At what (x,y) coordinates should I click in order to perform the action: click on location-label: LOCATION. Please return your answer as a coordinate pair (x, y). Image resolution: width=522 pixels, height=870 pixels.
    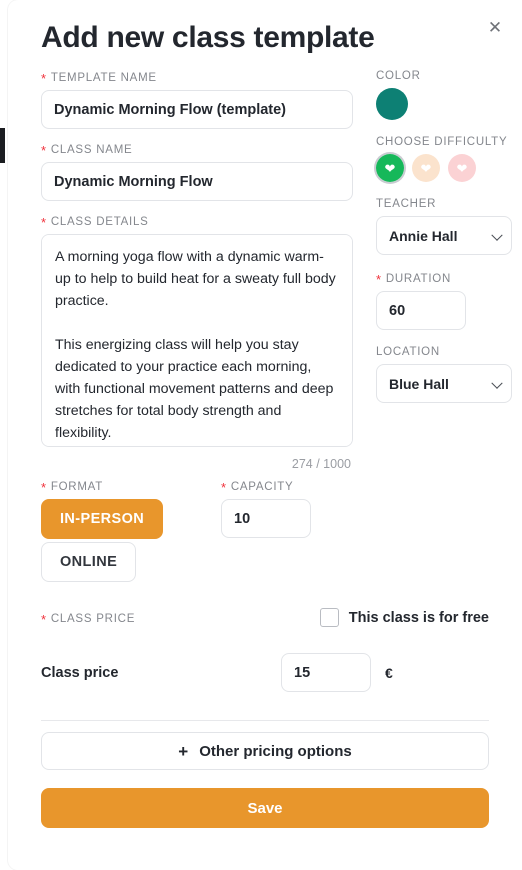
    Looking at the image, I should click on (408, 352).